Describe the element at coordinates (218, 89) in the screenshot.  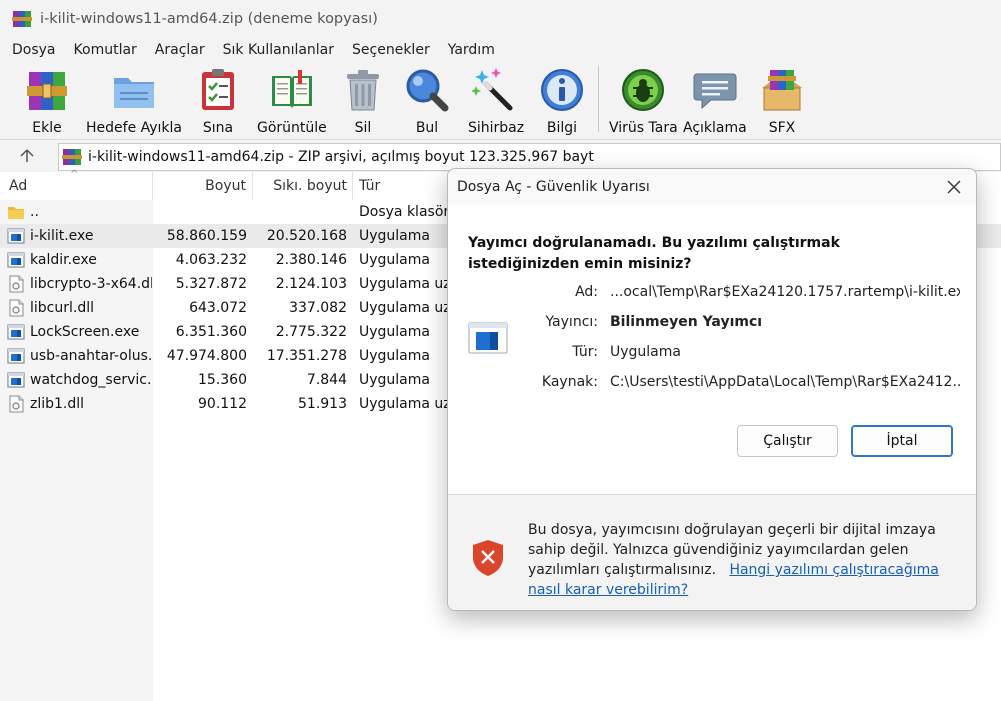
I see `test-clipboard-icon` at that location.